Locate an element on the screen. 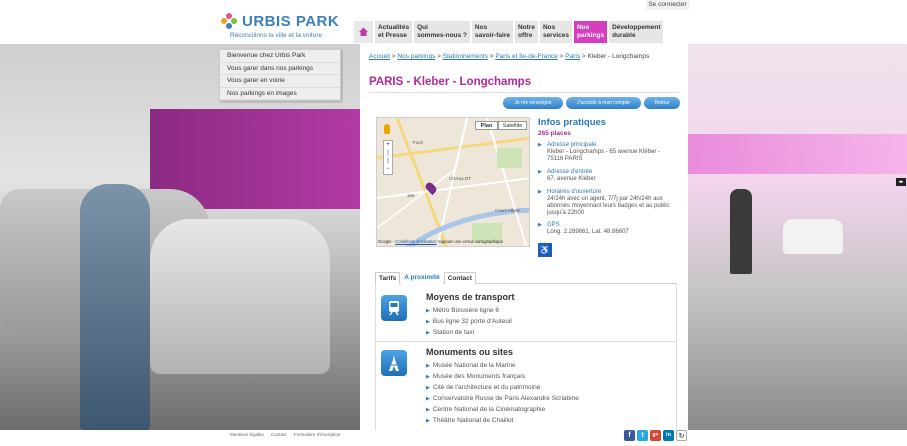 This screenshot has height=446, width=907. logo-text: URBIS PARK is located at coordinates (291, 21).